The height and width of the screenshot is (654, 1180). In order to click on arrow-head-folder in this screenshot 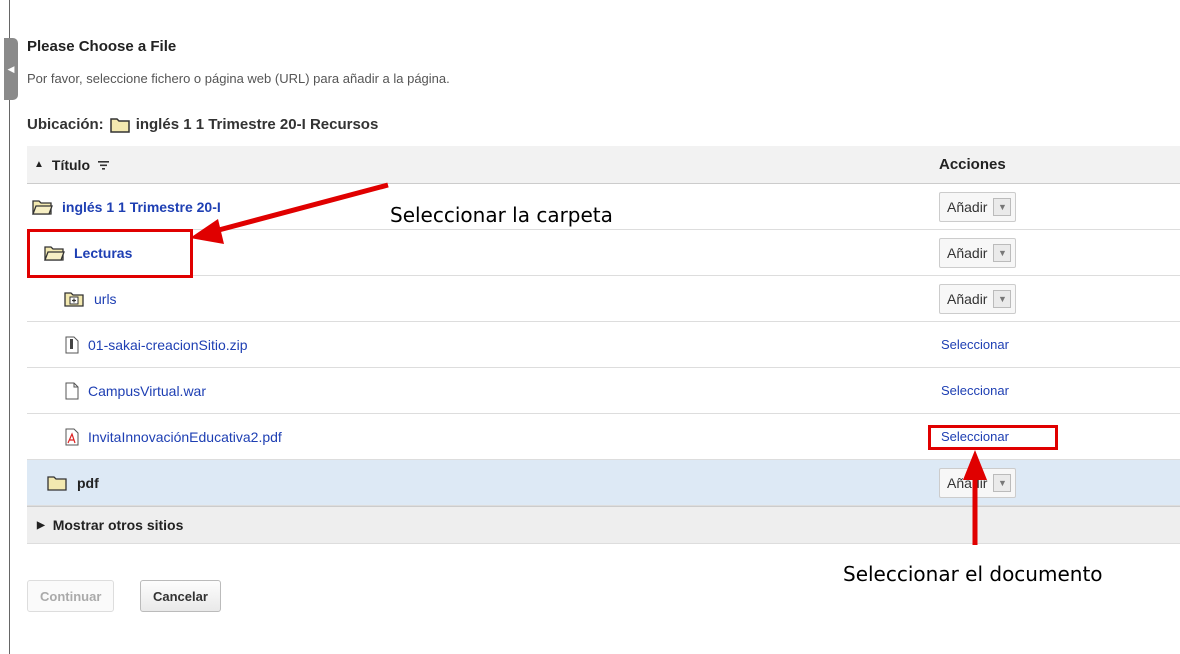, I will do `click(207, 231)`.